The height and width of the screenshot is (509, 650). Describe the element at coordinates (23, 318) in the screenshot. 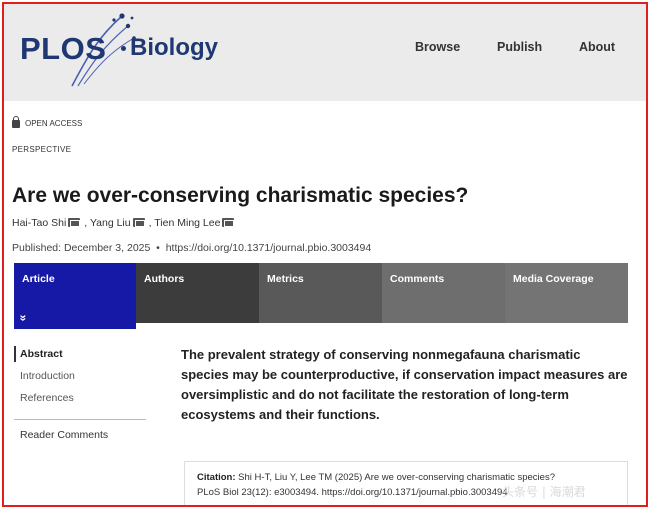

I see `chevron-down-icon: »` at that location.